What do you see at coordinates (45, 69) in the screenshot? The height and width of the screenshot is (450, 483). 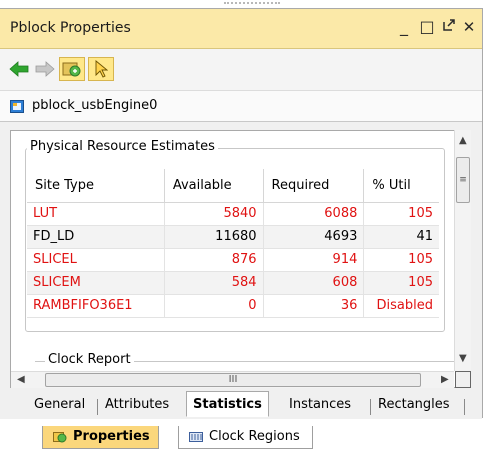 I see `forward-arrow-icon` at bounding box center [45, 69].